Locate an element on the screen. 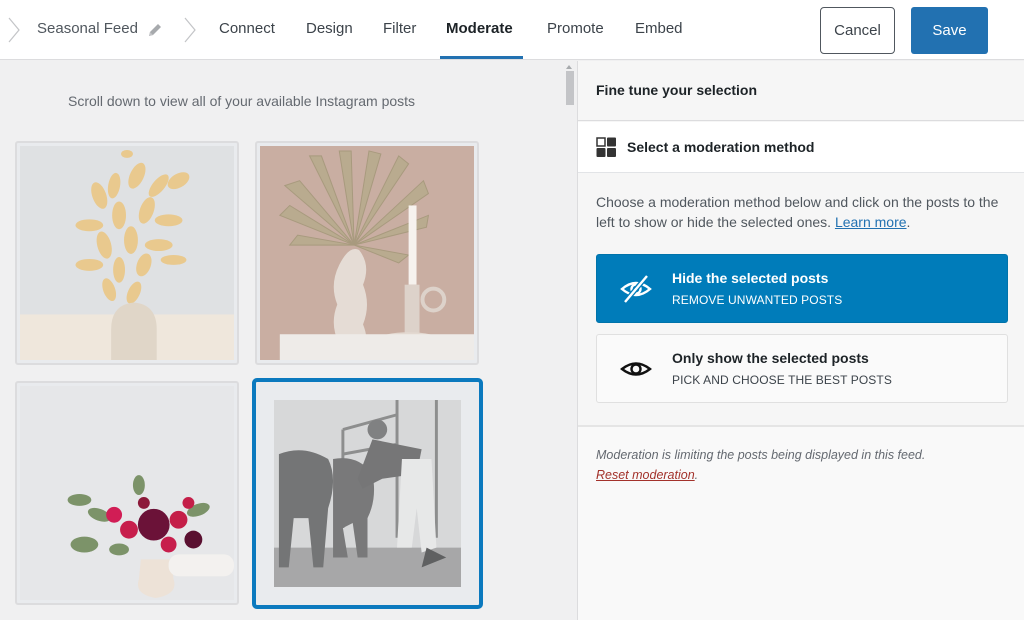 Image resolution: width=1024 pixels, height=620 pixels. eye-icon is located at coordinates (636, 369).